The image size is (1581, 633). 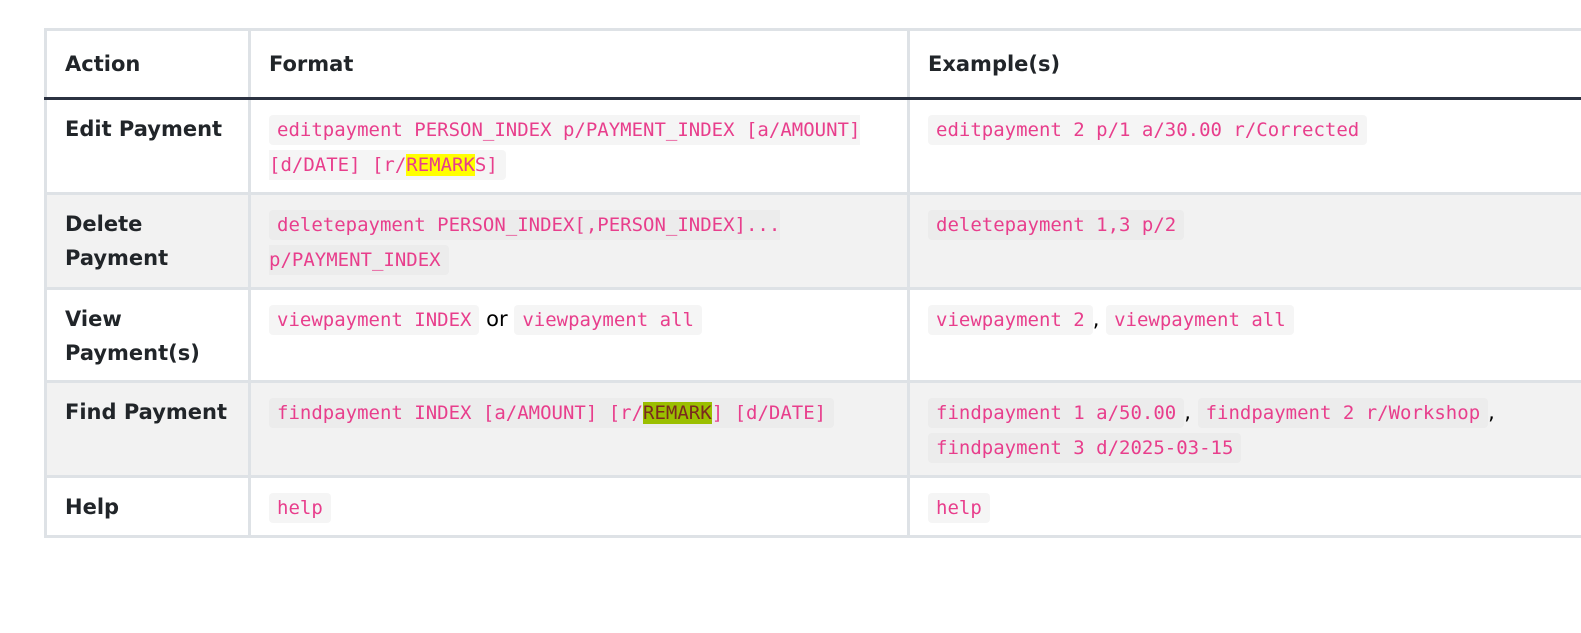 I want to click on format-code-post: ] [d/DATE], so click(x=769, y=413).